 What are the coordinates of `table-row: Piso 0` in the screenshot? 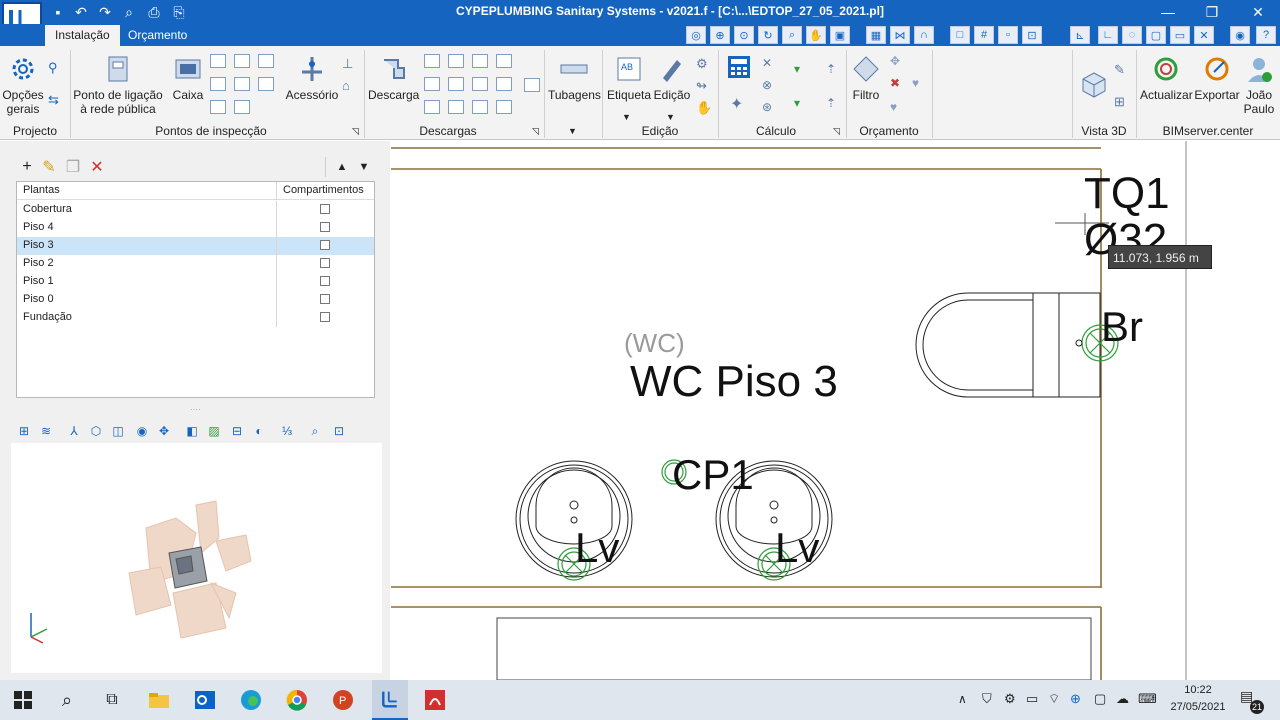 It's located at (195, 300).